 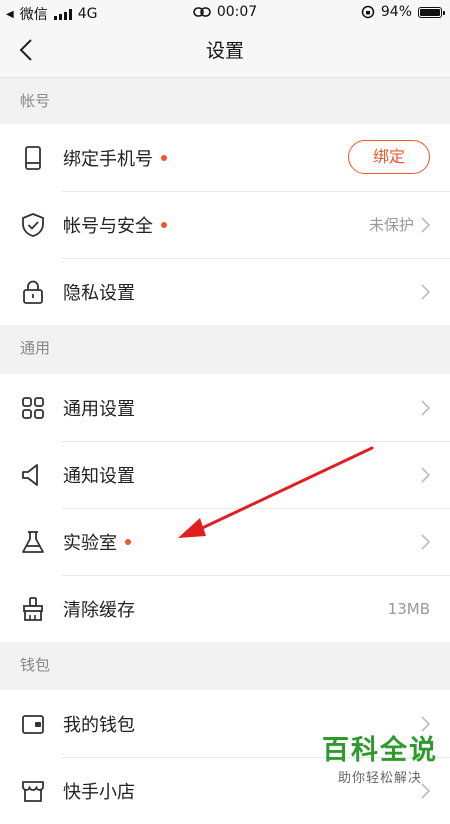 What do you see at coordinates (99, 293) in the screenshot?
I see `privacy-label: 隐私设置` at bounding box center [99, 293].